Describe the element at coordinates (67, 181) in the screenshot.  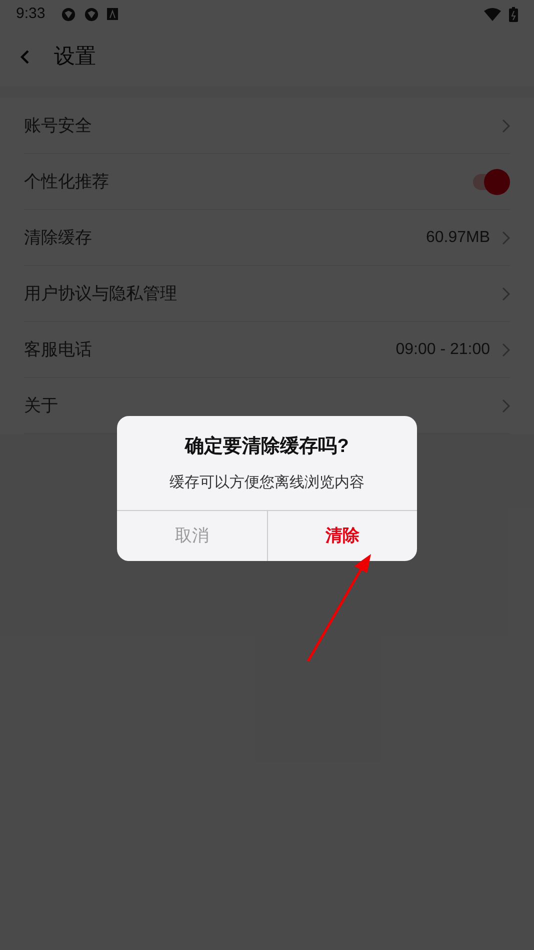
I see `setting-label: 个性化推荐` at that location.